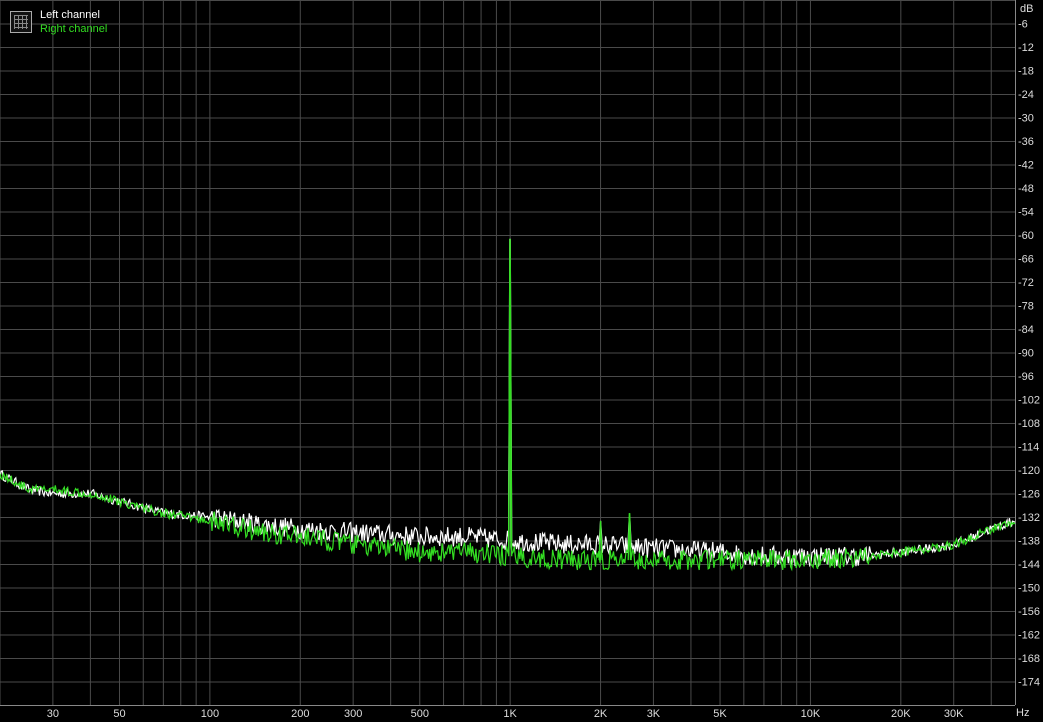 The image size is (1043, 722). I want to click on x-axis-label: Hz, so click(1022, 713).